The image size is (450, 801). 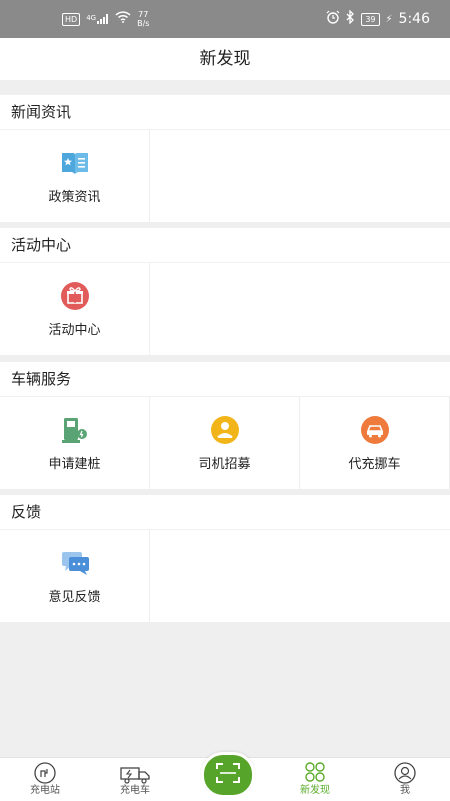 What do you see at coordinates (224, 464) in the screenshot?
I see `driver-recruit-label: 司机招募` at bounding box center [224, 464].